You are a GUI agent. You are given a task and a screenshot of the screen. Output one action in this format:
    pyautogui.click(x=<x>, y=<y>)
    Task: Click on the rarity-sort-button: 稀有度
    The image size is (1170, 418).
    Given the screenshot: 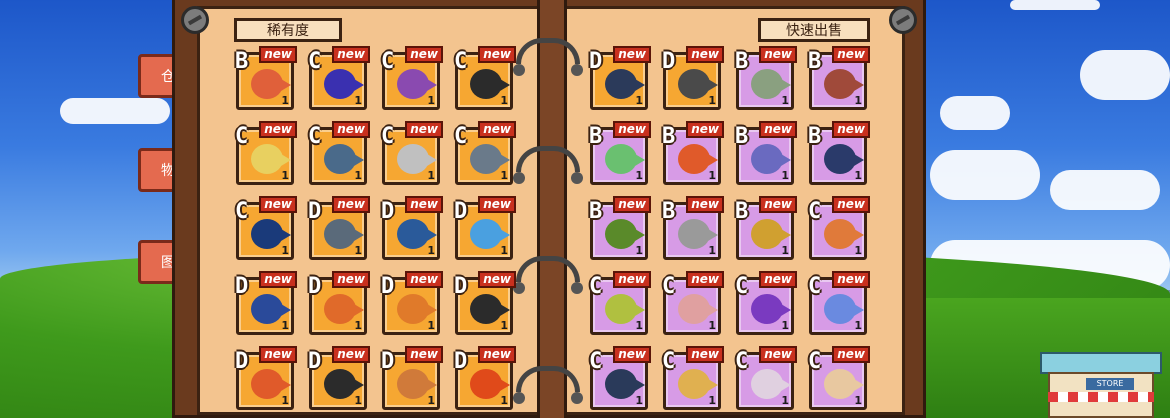 What is the action you would take?
    pyautogui.click(x=288, y=30)
    